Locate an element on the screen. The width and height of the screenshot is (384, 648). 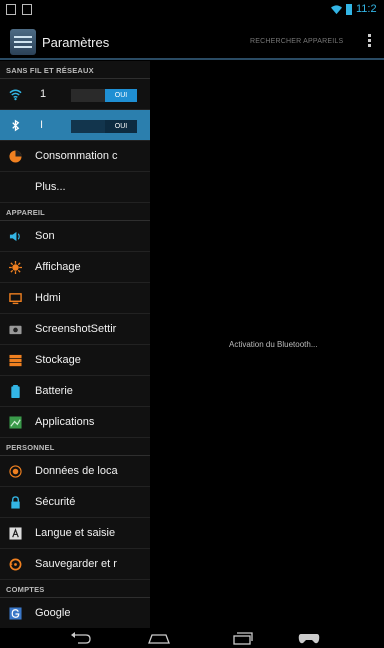
settings-app-icon is located at coordinates (23, 42).